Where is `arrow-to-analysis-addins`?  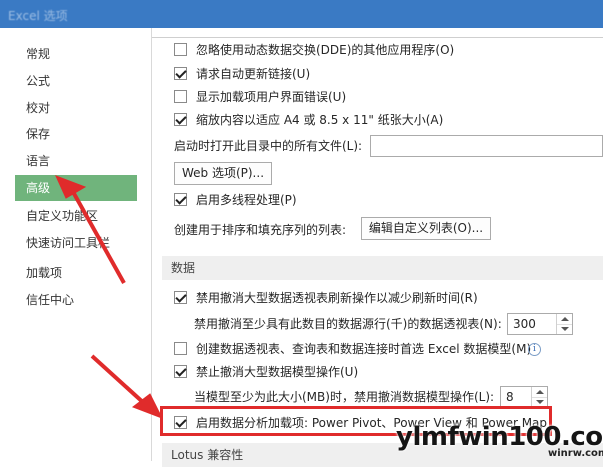
arrow-to-analysis-addins is located at coordinates (127, 386).